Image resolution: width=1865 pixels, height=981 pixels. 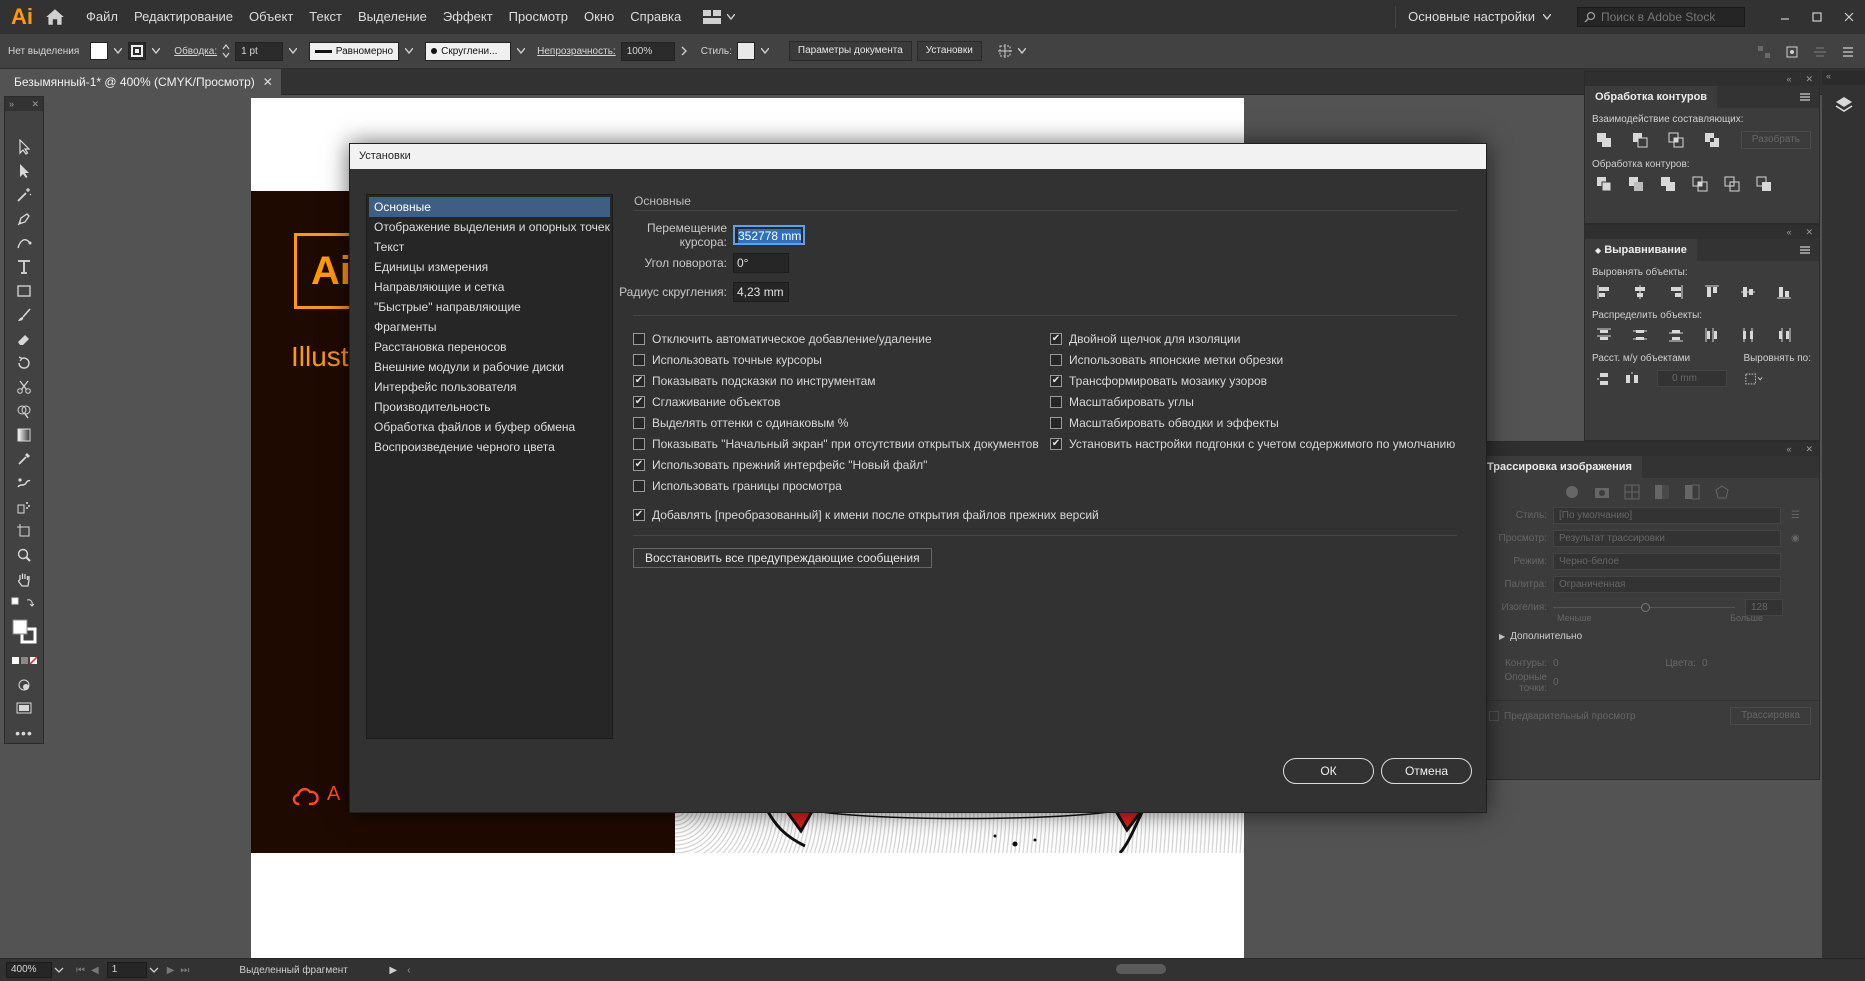 What do you see at coordinates (408, 970) in the screenshot?
I see `scroll-left-icon: ‹` at bounding box center [408, 970].